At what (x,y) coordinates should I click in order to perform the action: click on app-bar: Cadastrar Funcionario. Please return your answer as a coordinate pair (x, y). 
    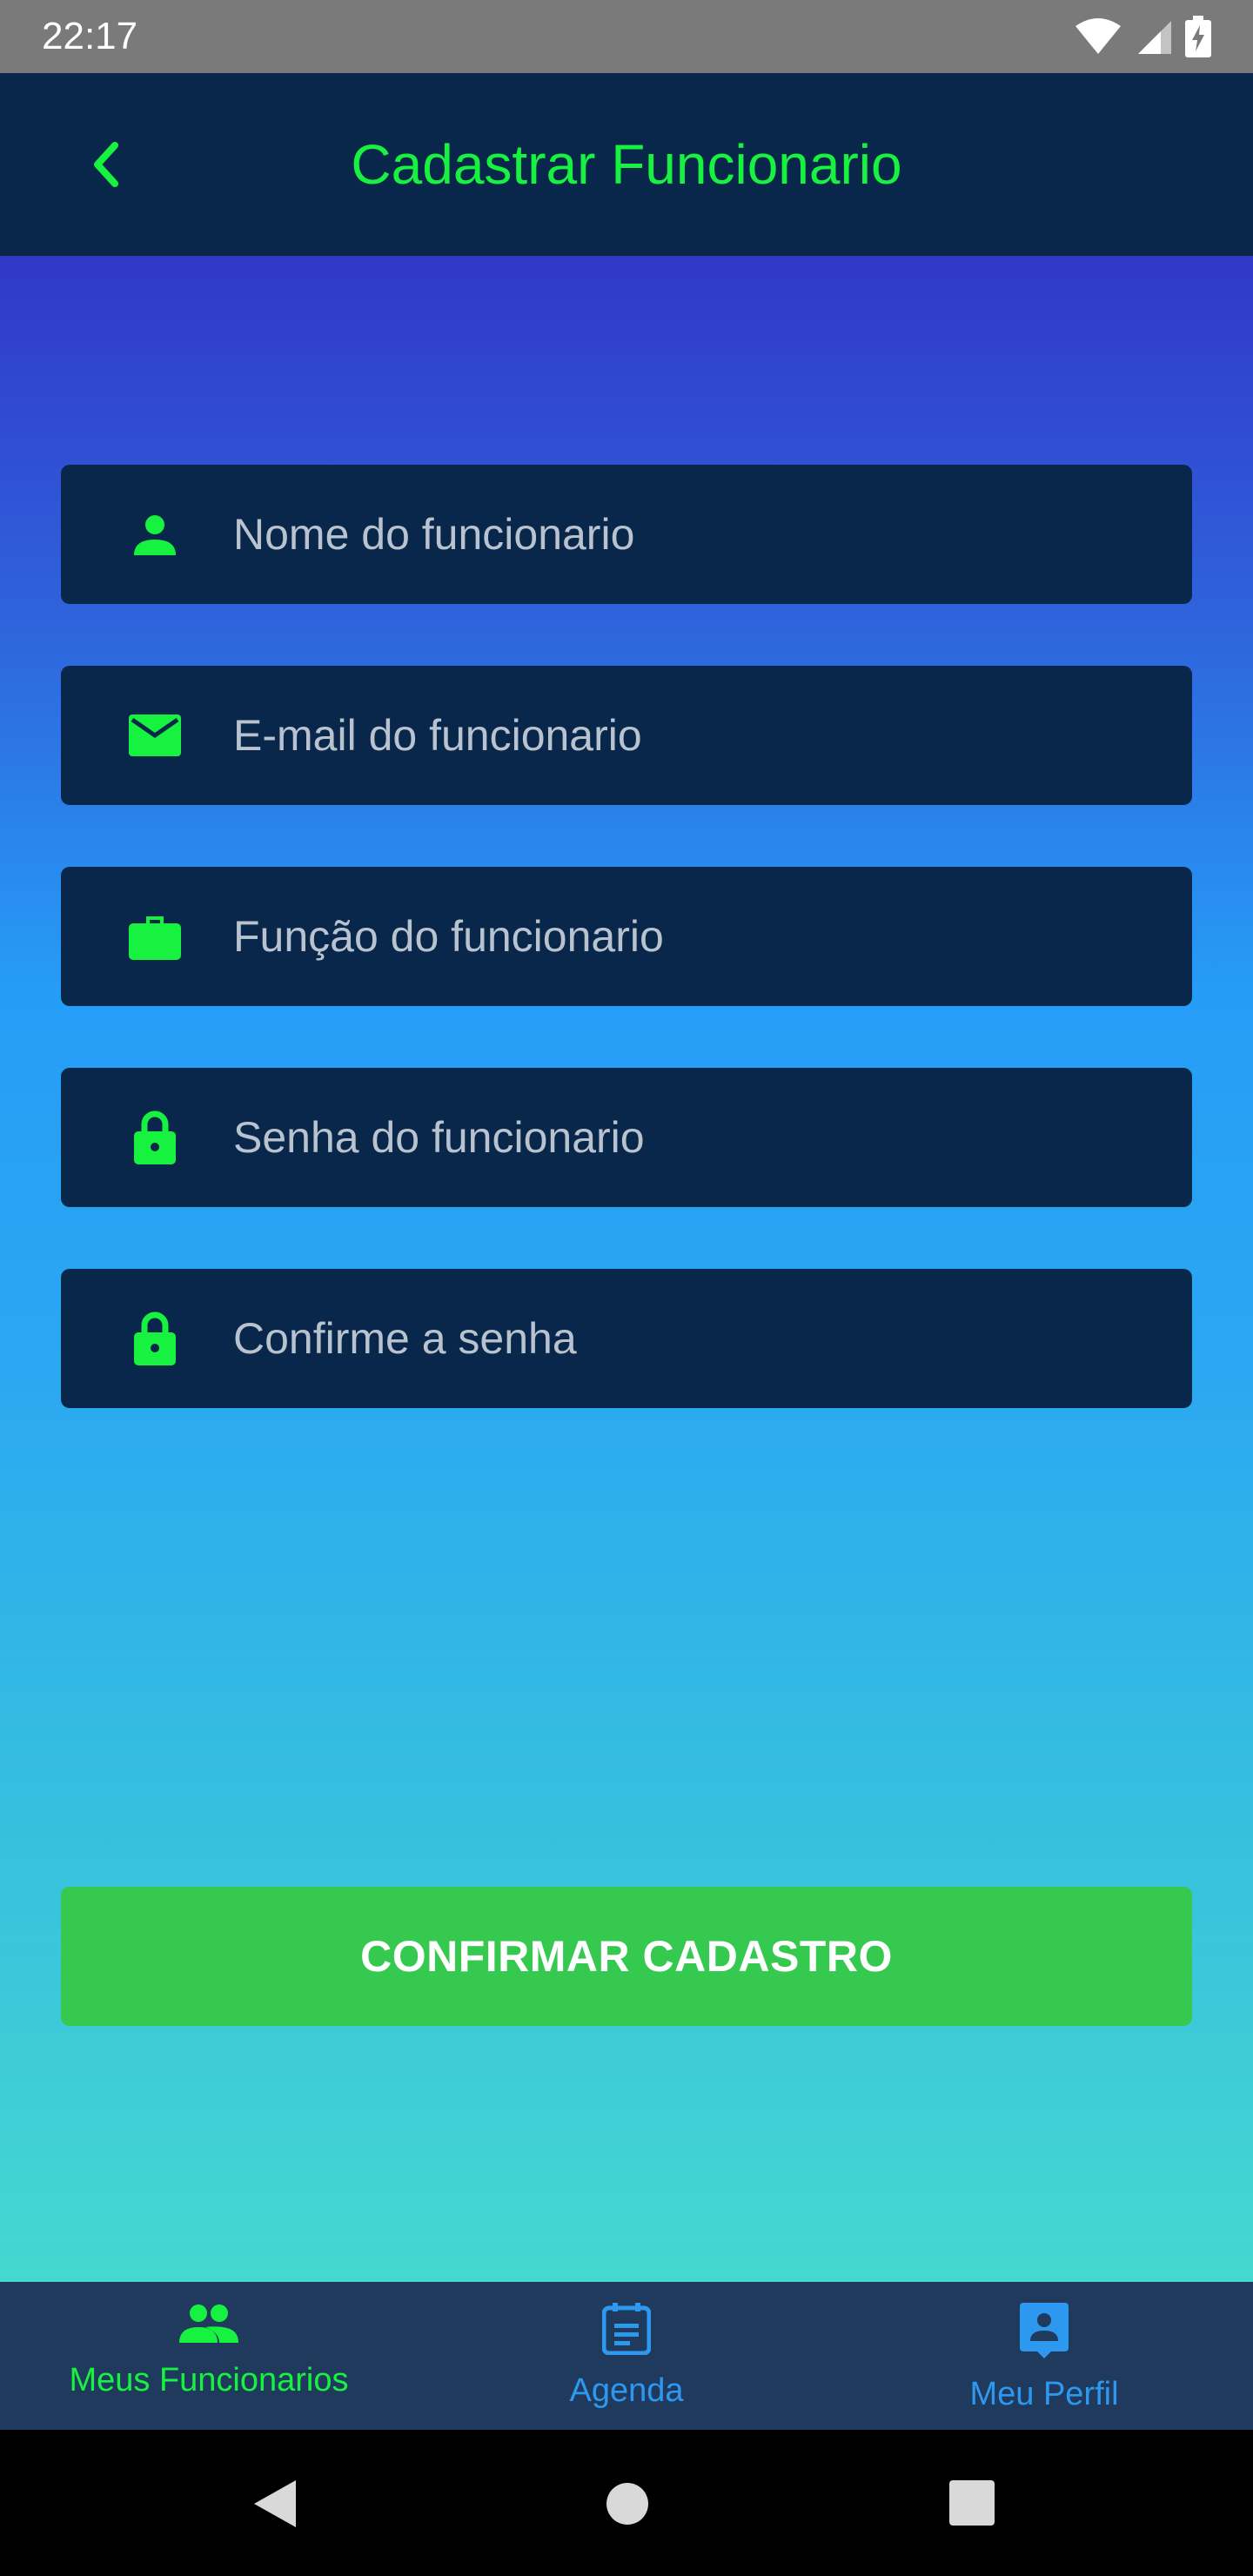
    Looking at the image, I should click on (626, 164).